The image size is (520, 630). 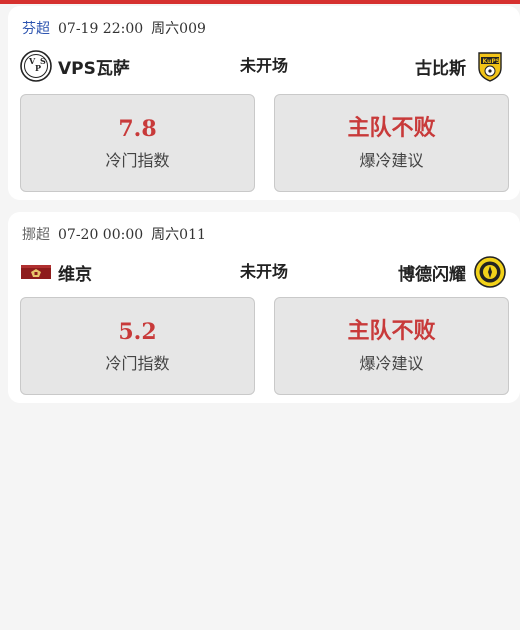 What do you see at coordinates (137, 129) in the screenshot?
I see `upset-index-value: 7.8` at bounding box center [137, 129].